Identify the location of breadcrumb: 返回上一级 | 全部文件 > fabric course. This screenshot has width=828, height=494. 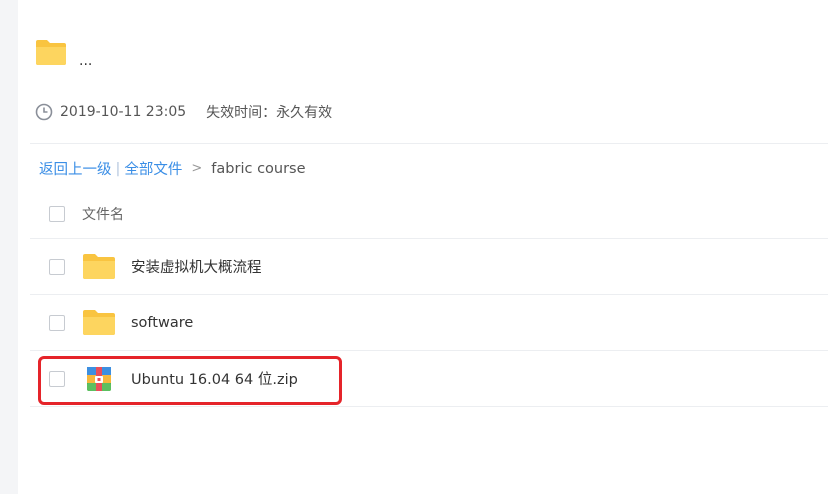
(172, 168).